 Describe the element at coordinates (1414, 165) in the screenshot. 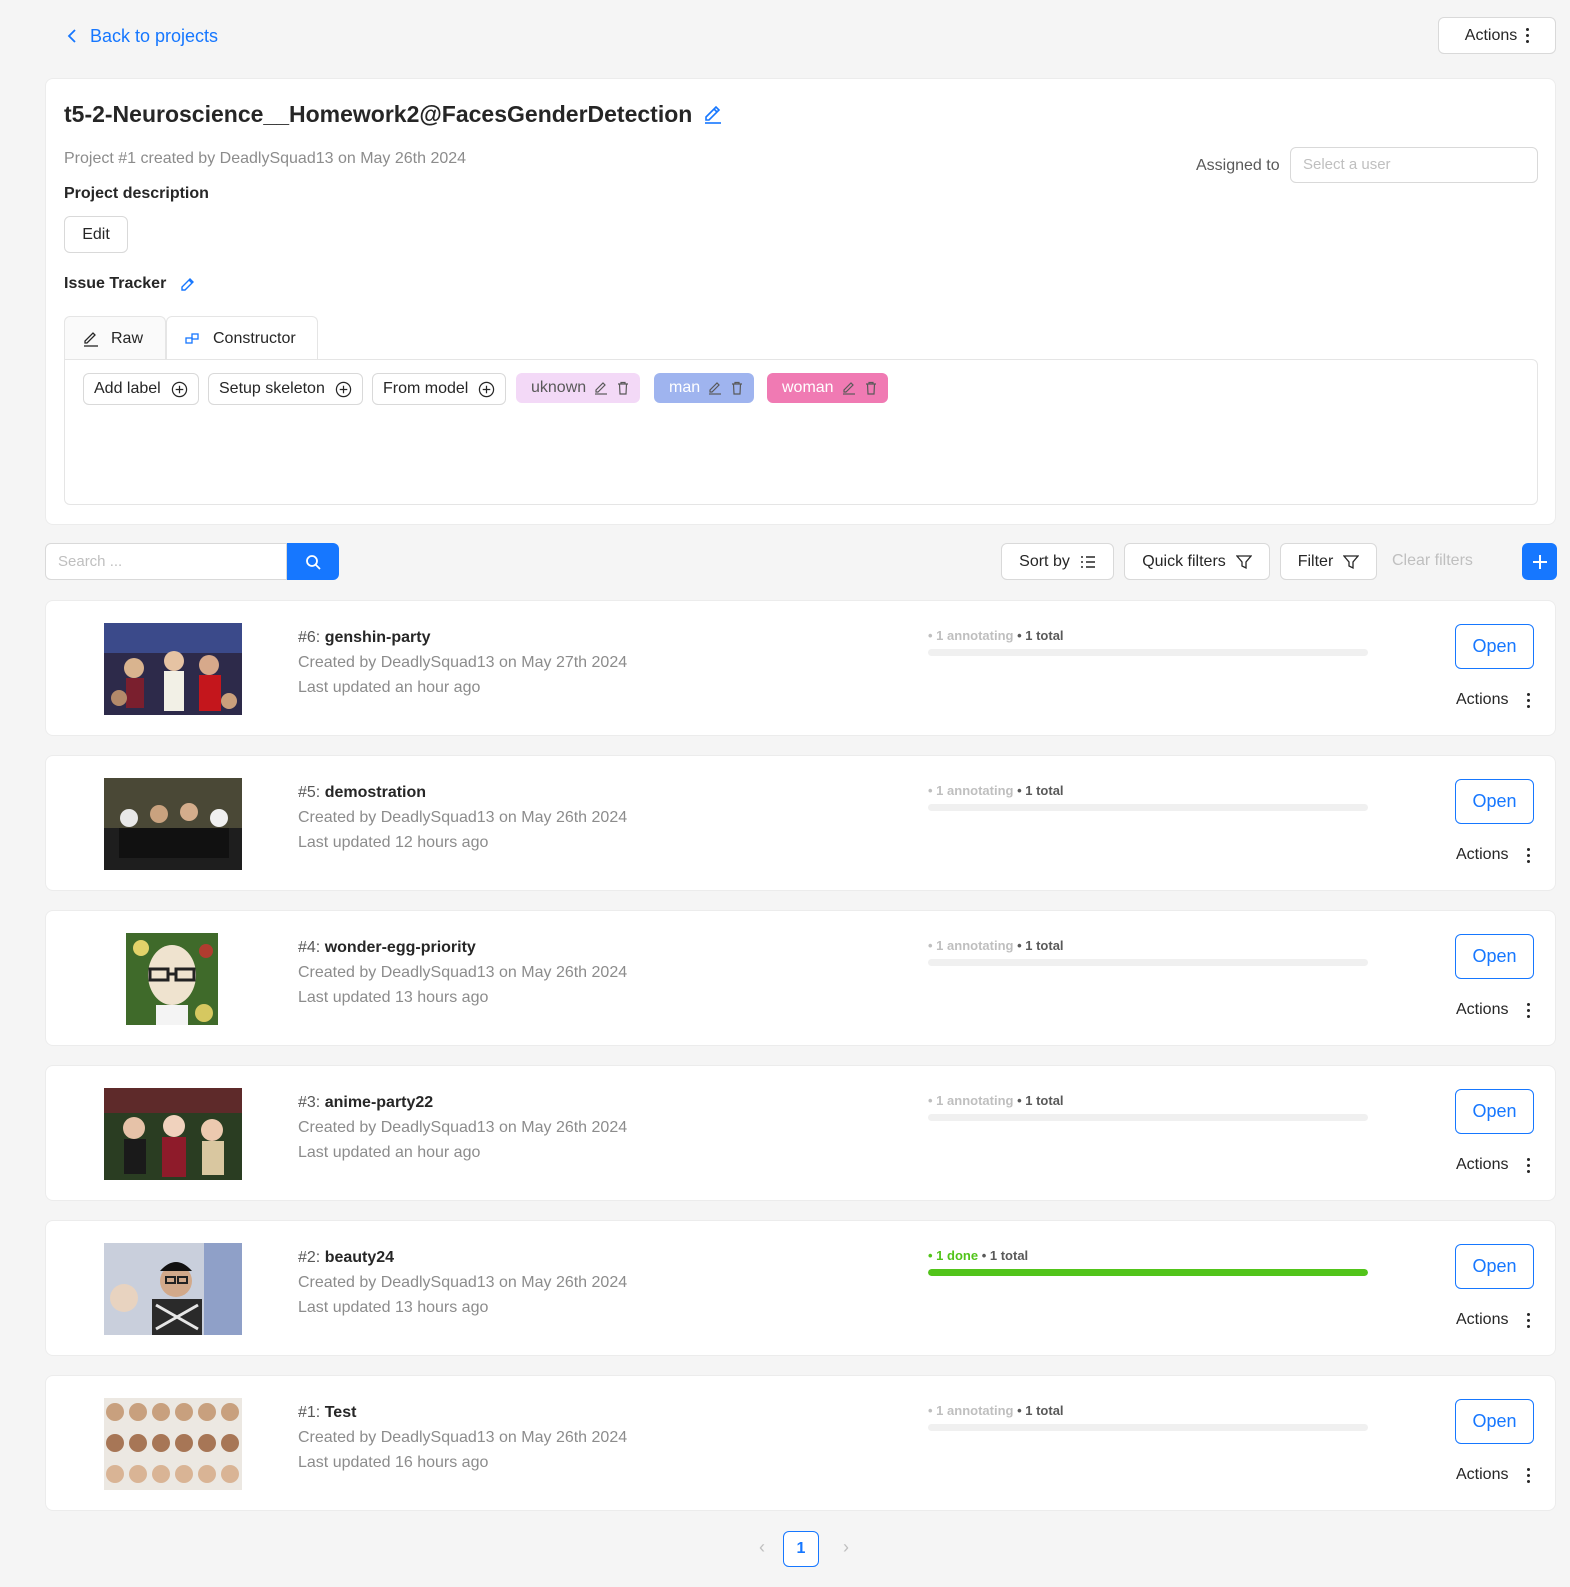

I see `assignee-select: Select a user` at that location.